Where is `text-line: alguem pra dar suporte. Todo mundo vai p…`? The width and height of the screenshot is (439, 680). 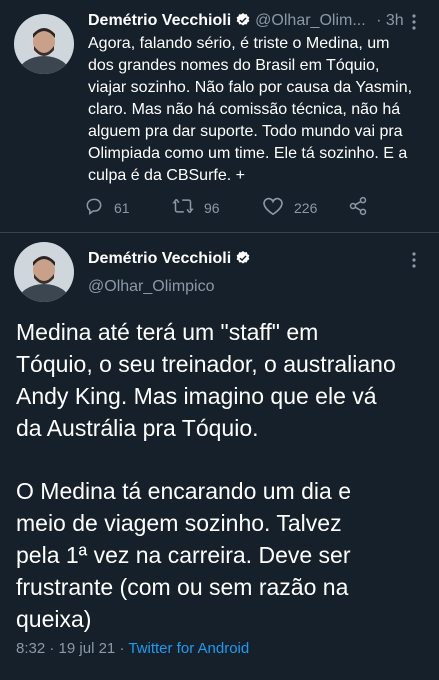 text-line: alguem pra dar suporte. Todo mundo vai p… is located at coordinates (245, 131).